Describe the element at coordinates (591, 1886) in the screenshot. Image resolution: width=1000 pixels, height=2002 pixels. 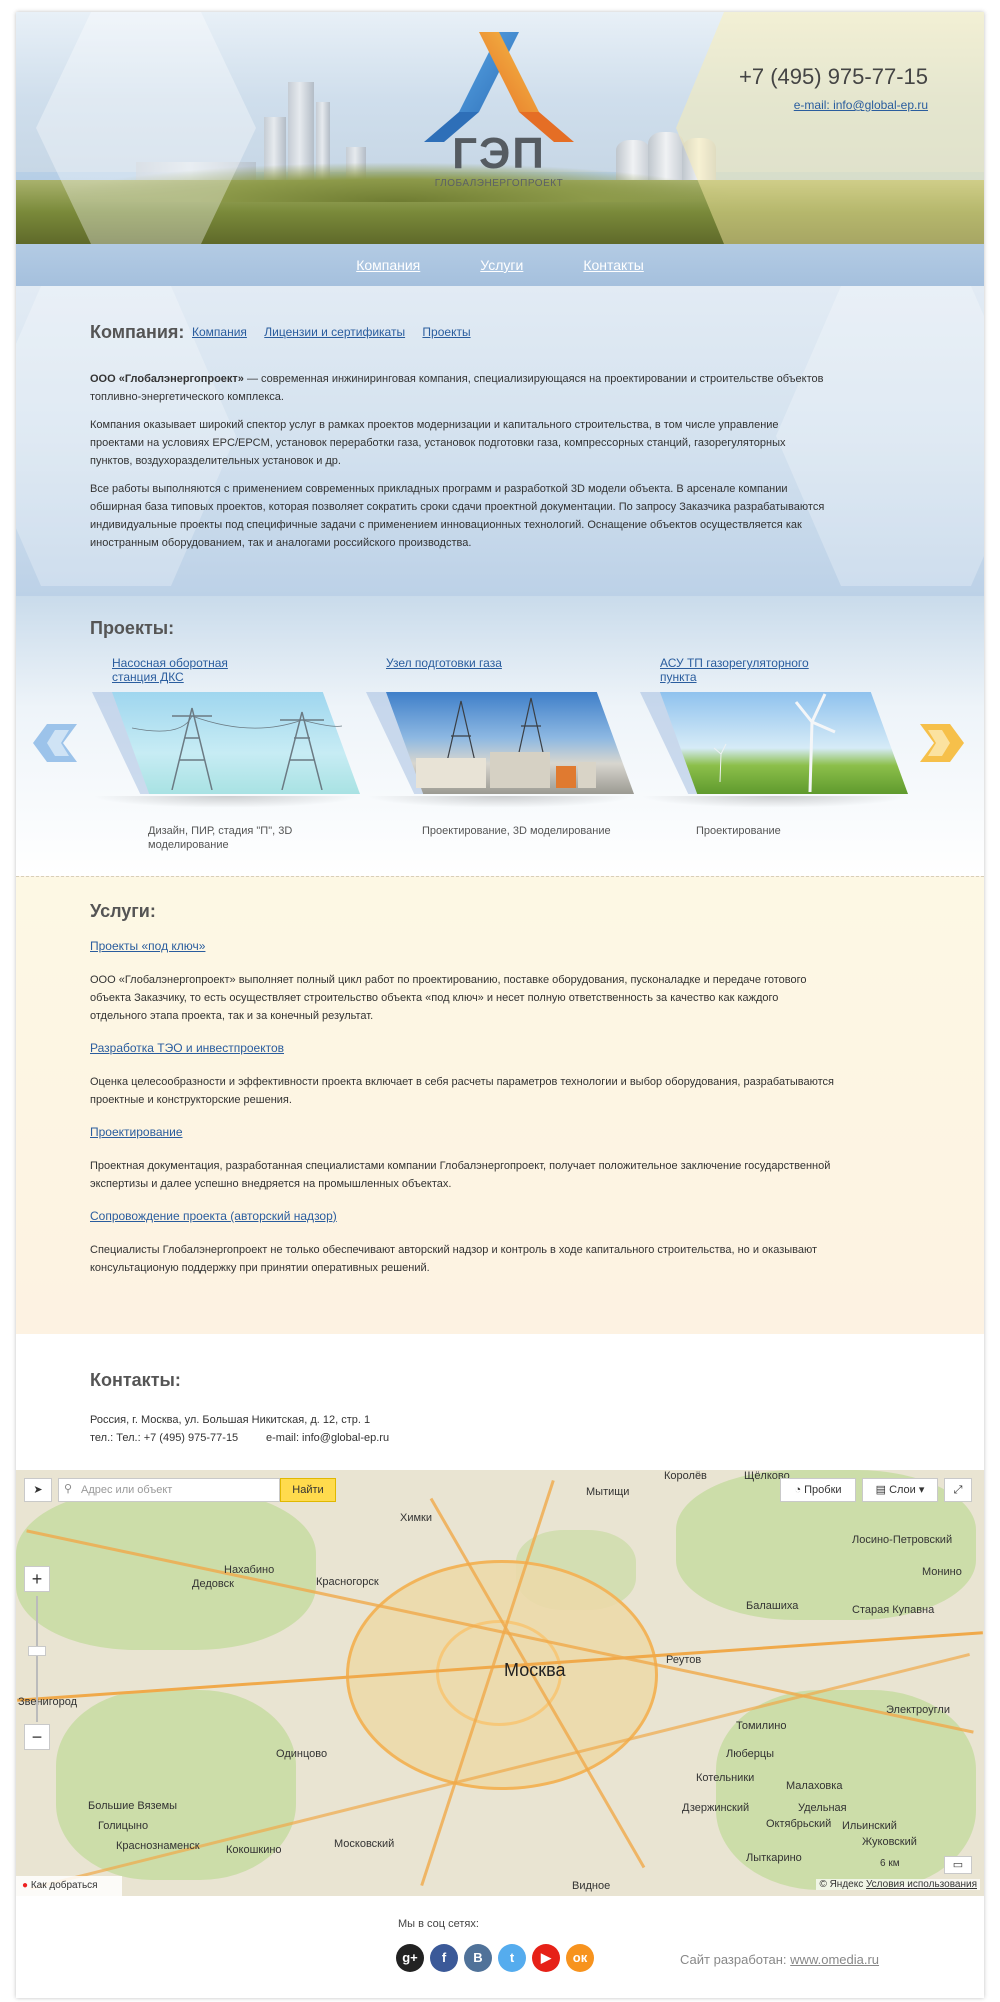
I see `map-label: Видное` at that location.